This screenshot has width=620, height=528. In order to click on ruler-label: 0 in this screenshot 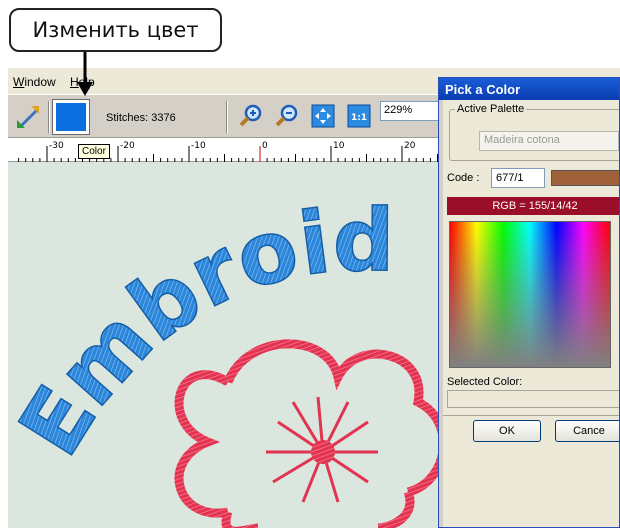, I will do `click(265, 146)`.